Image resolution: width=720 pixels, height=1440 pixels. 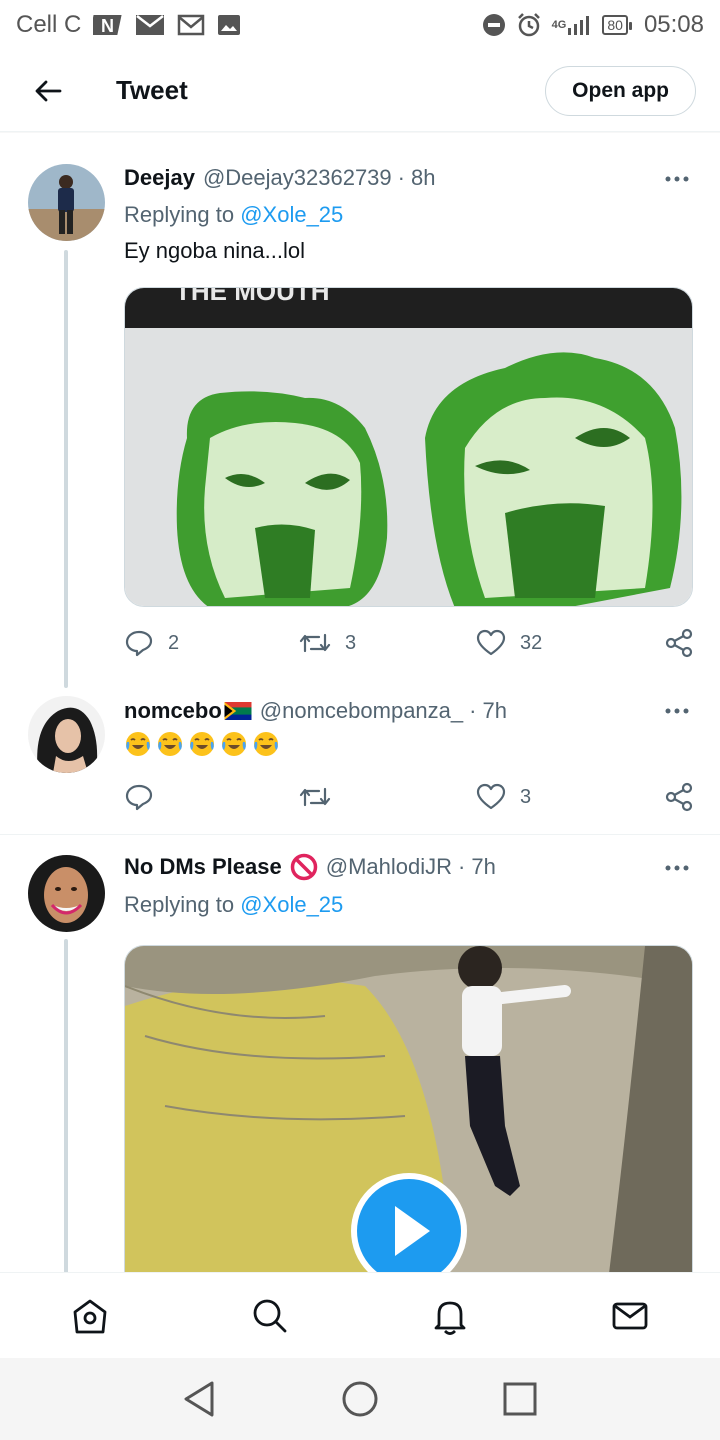 I want to click on nav-messages, so click(x=630, y=1316).